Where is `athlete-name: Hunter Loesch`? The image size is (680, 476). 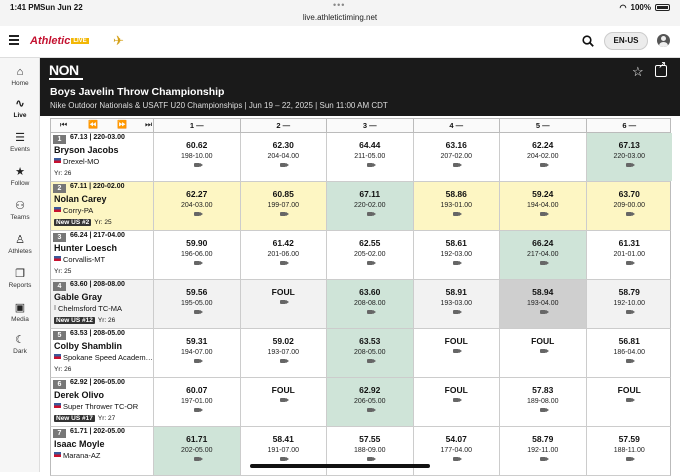 athlete-name: Hunter Loesch is located at coordinates (85, 248).